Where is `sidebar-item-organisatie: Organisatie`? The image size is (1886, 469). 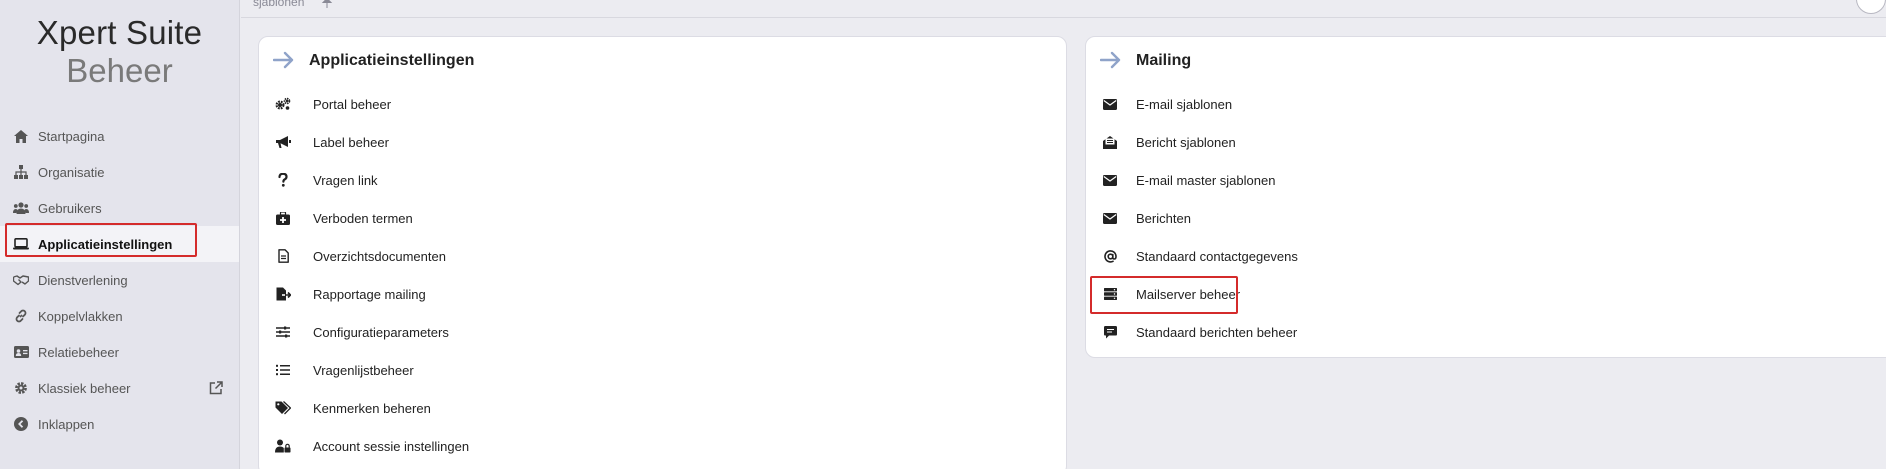 sidebar-item-organisatie: Organisatie is located at coordinates (119, 172).